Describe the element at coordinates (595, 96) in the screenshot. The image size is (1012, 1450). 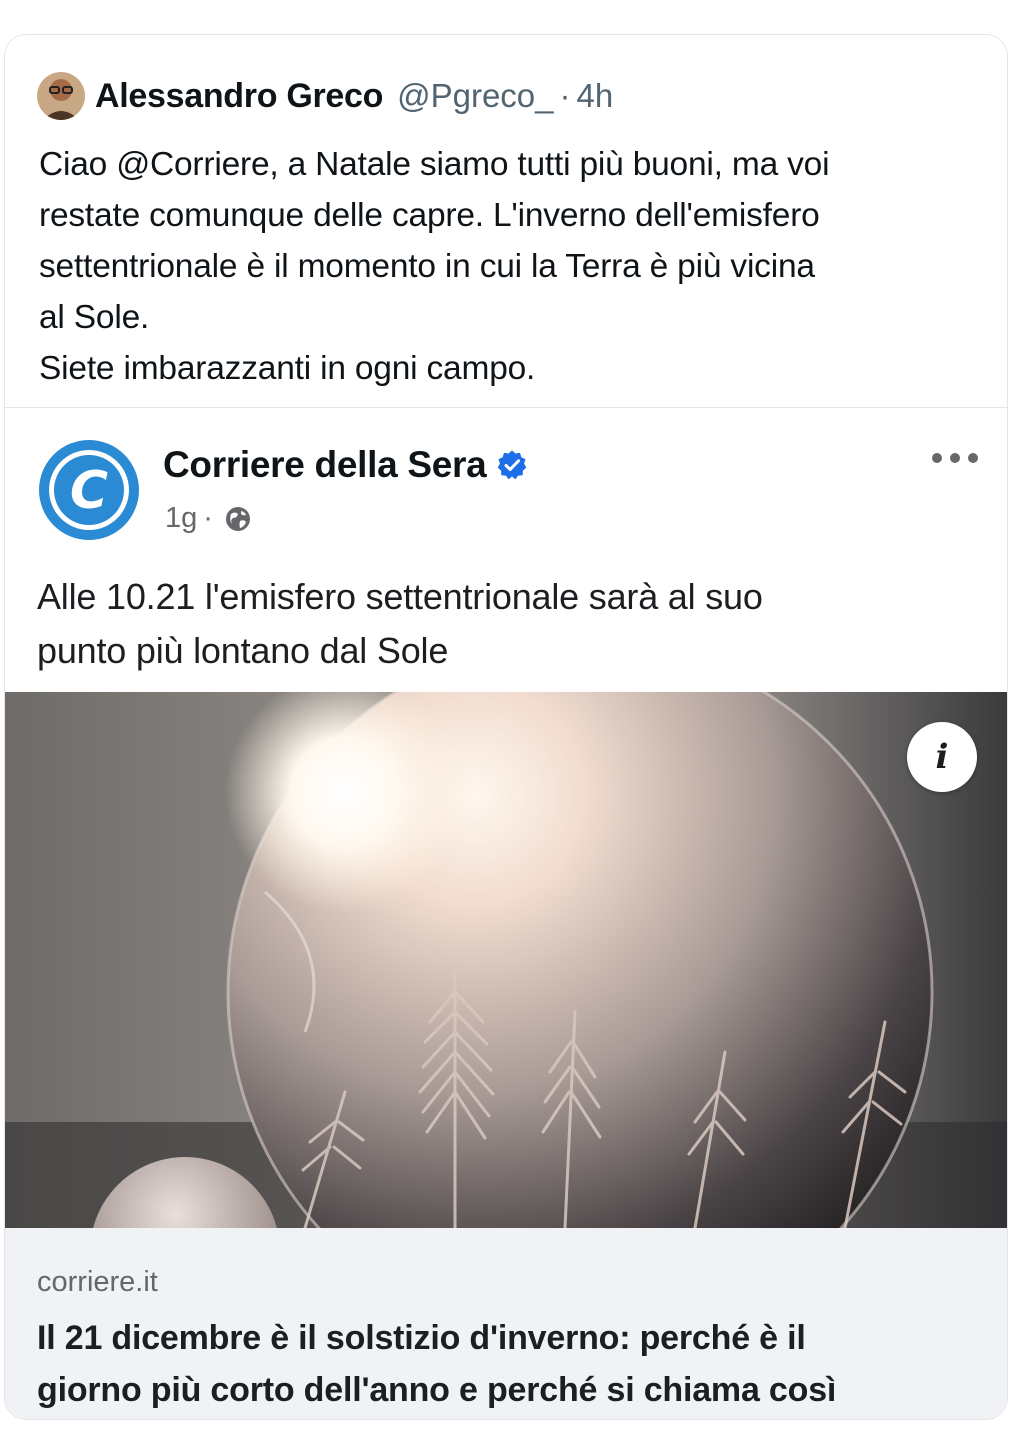
I see `post-time: 4h` at that location.